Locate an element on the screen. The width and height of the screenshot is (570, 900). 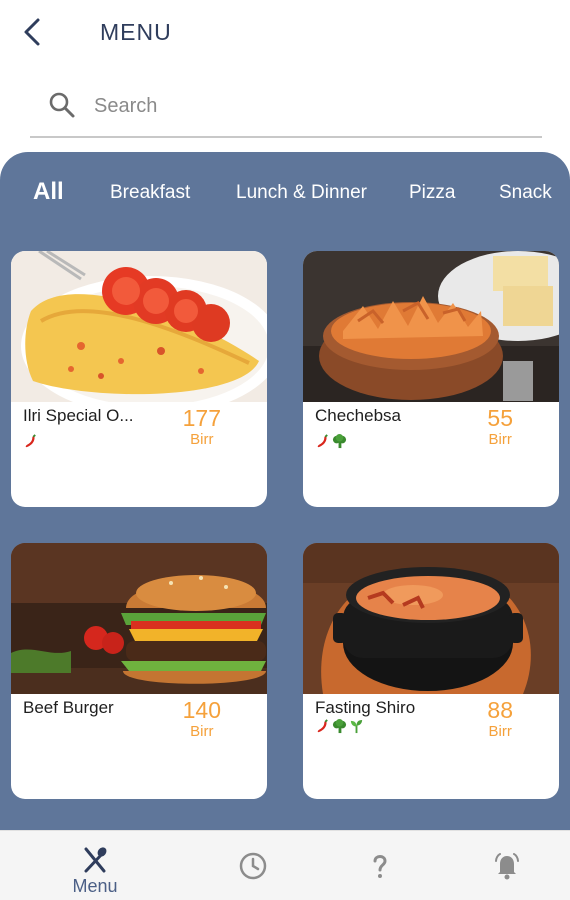
sprout-icon is located at coordinates (356, 726).